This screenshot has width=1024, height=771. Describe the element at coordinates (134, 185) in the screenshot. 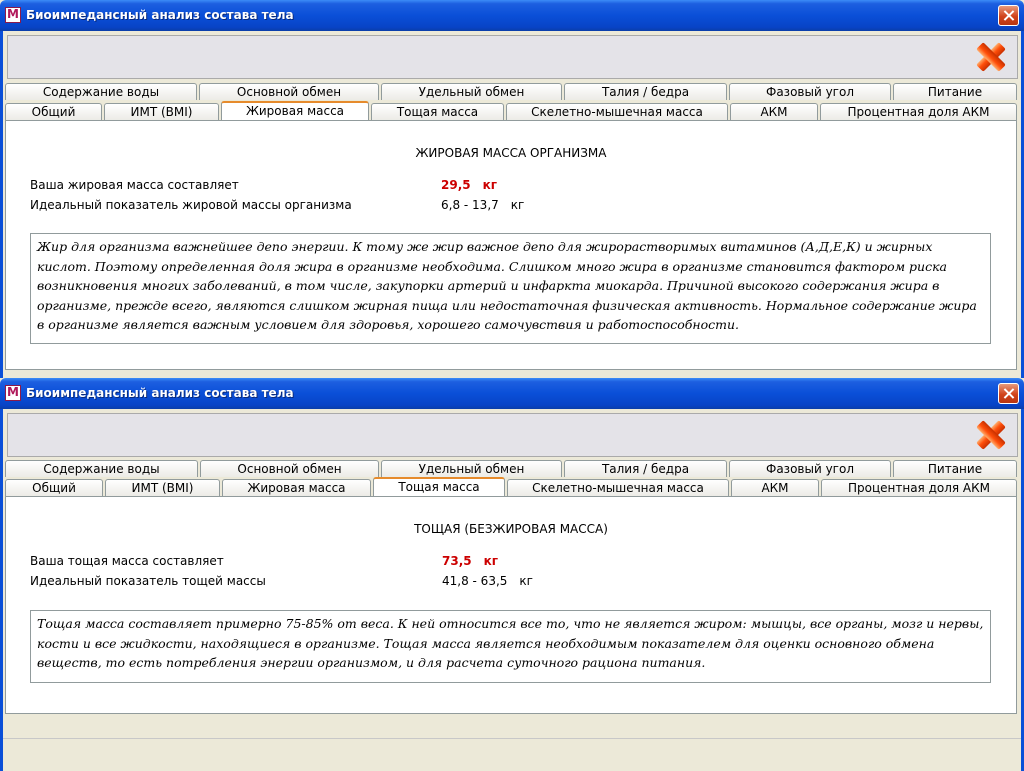

I see `fat-mass-label: Ваша жировая масса составляет` at that location.